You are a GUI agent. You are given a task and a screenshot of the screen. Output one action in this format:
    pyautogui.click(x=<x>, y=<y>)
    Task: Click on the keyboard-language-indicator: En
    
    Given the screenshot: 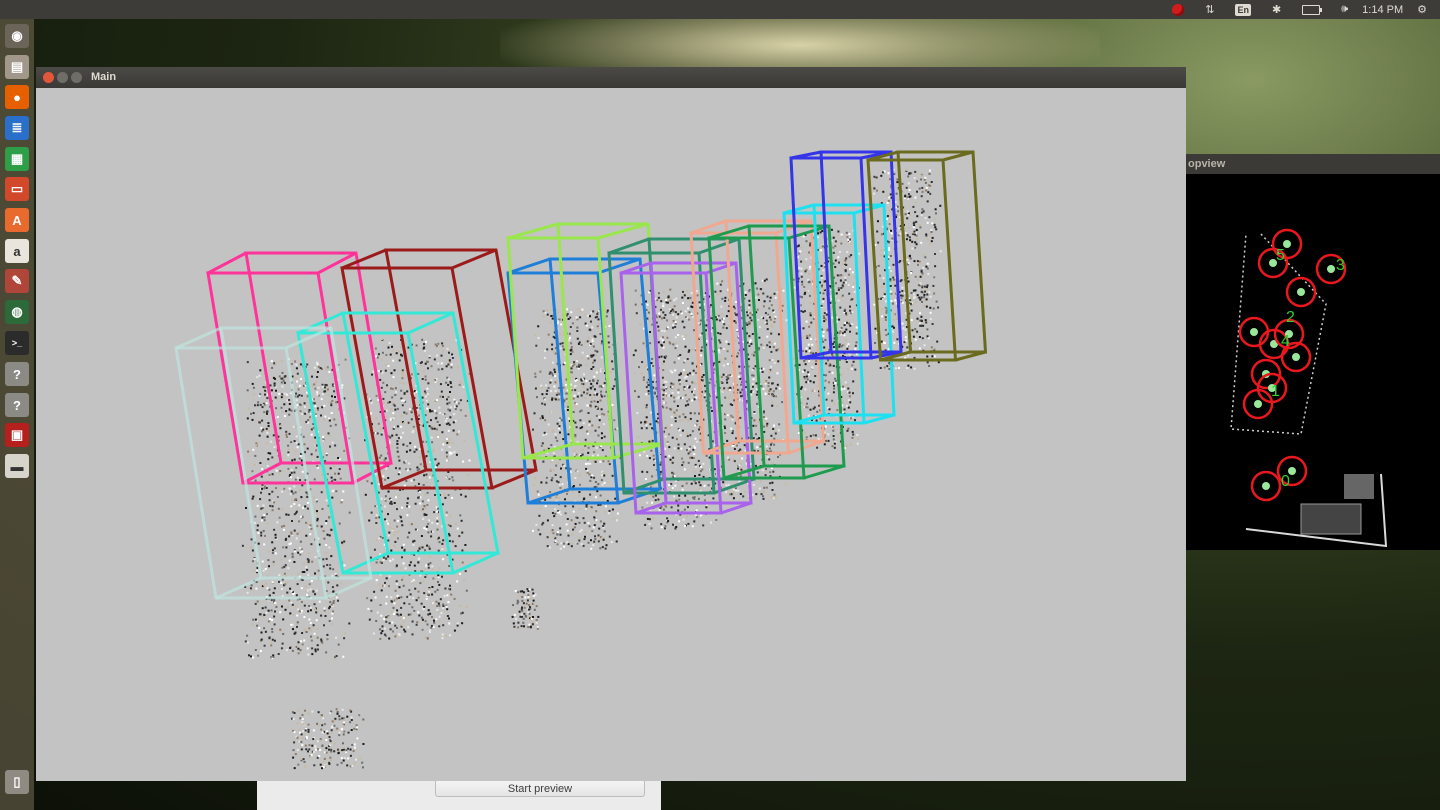 What is the action you would take?
    pyautogui.click(x=1243, y=9)
    